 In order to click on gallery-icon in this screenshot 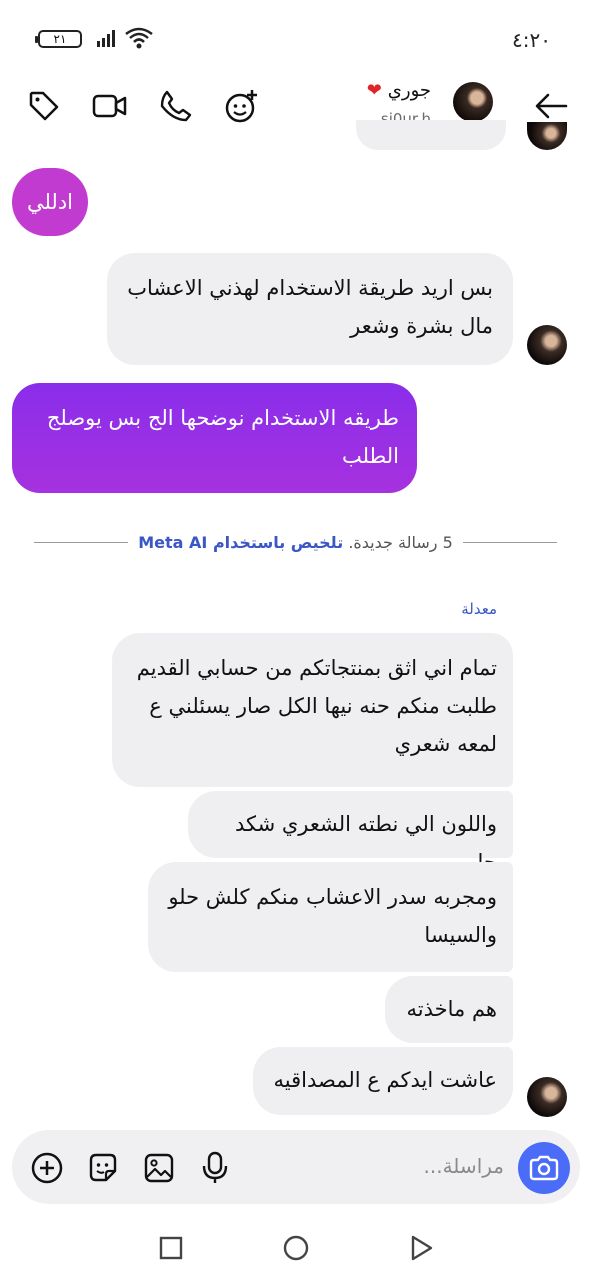, I will do `click(159, 1168)`.